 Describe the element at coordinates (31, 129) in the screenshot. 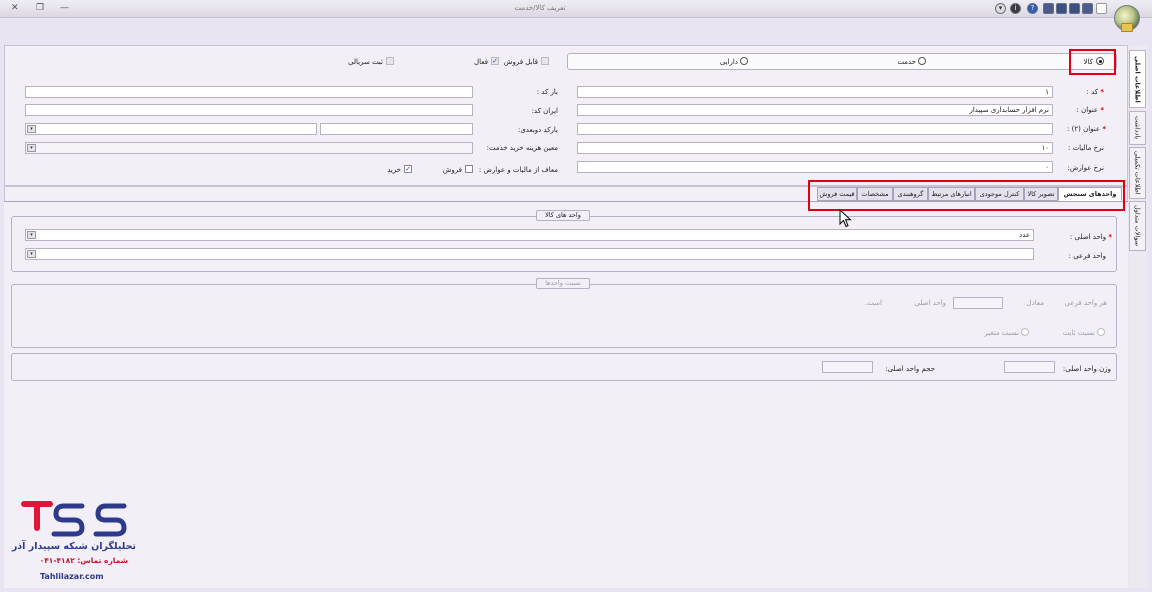

I see `barcode2-dropdown-icon: ▾` at that location.